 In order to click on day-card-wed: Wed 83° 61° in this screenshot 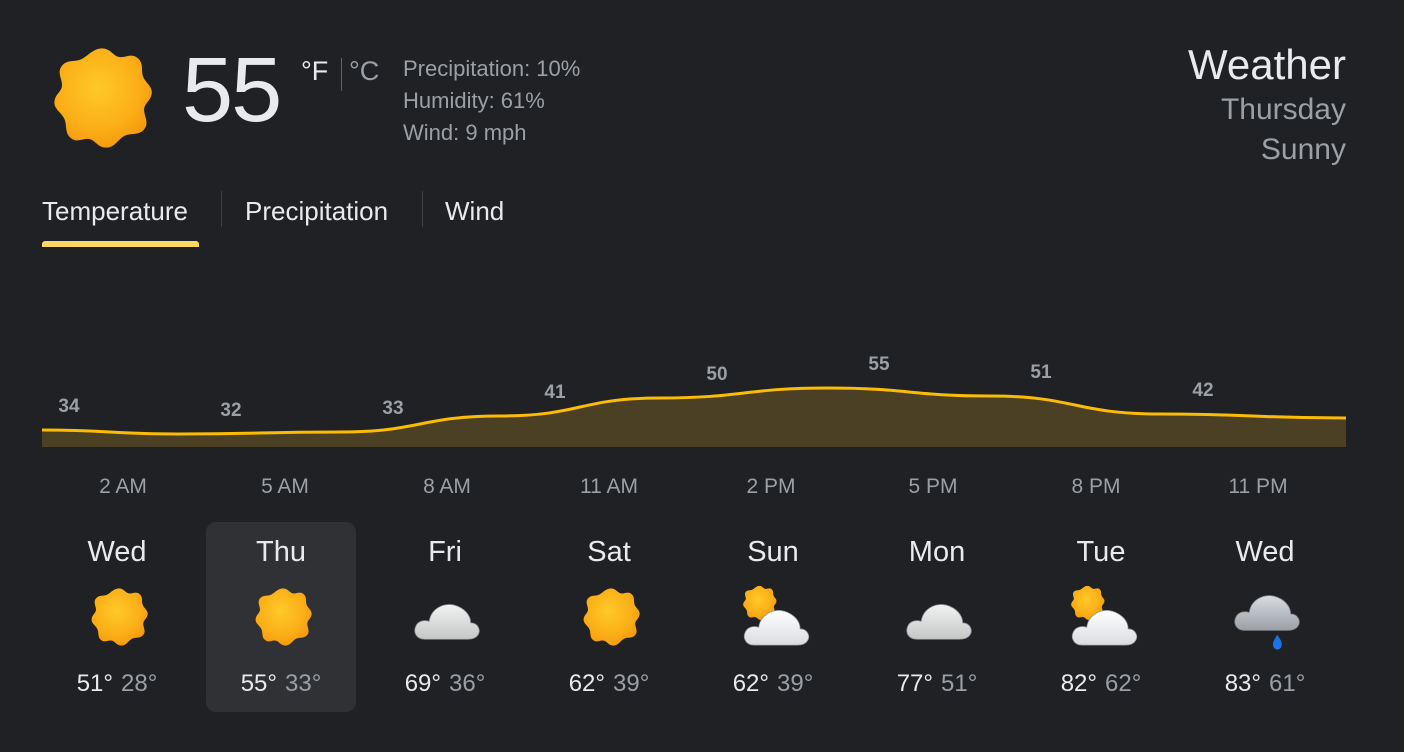, I will do `click(1265, 617)`.